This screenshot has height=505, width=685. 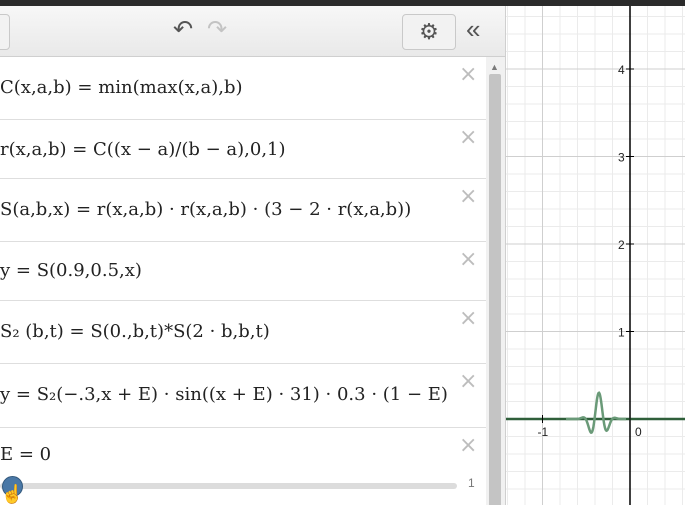 I want to click on y-tick-label: 1, so click(x=621, y=333).